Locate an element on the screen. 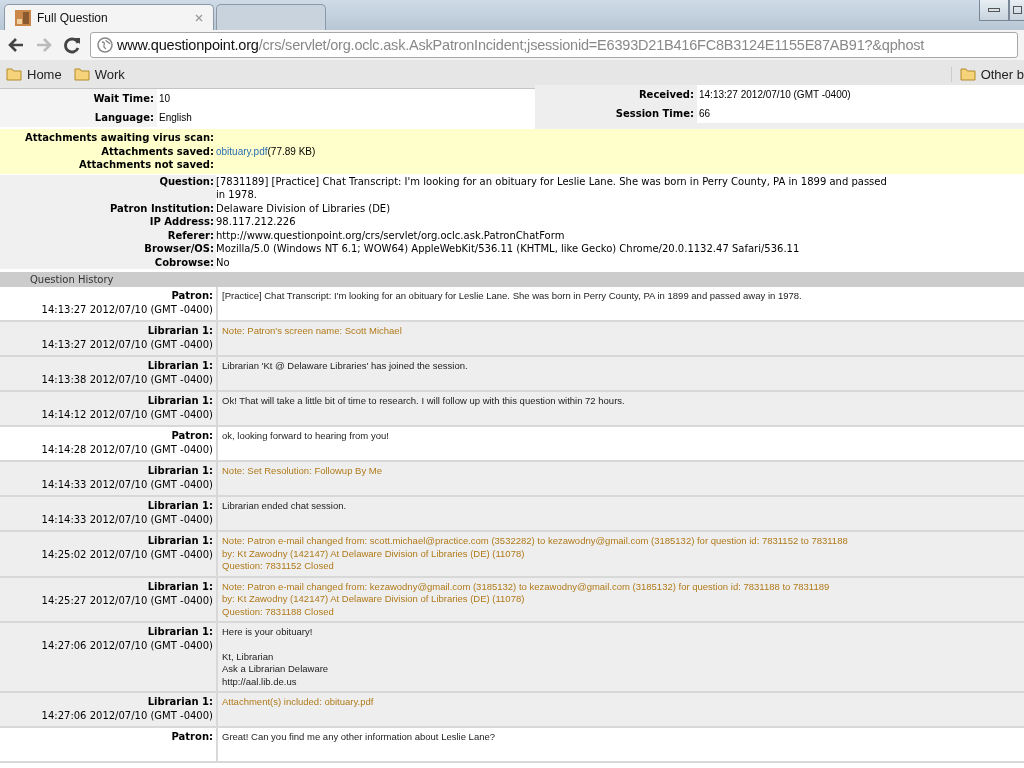 This screenshot has height=768, width=1024. field-label: Attachments not saved: is located at coordinates (146, 165).